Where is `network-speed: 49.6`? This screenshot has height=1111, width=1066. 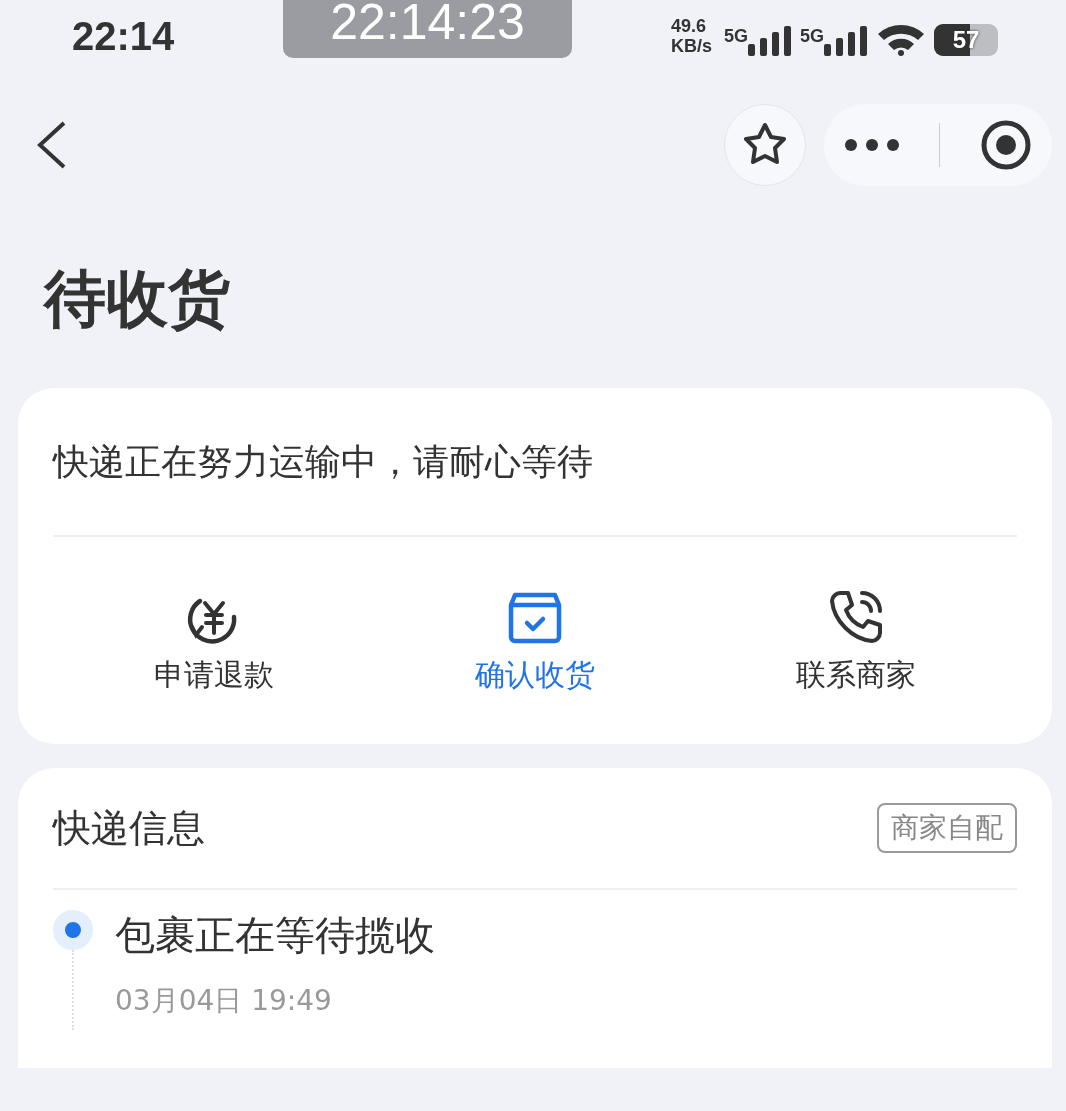 network-speed: 49.6 is located at coordinates (688, 26).